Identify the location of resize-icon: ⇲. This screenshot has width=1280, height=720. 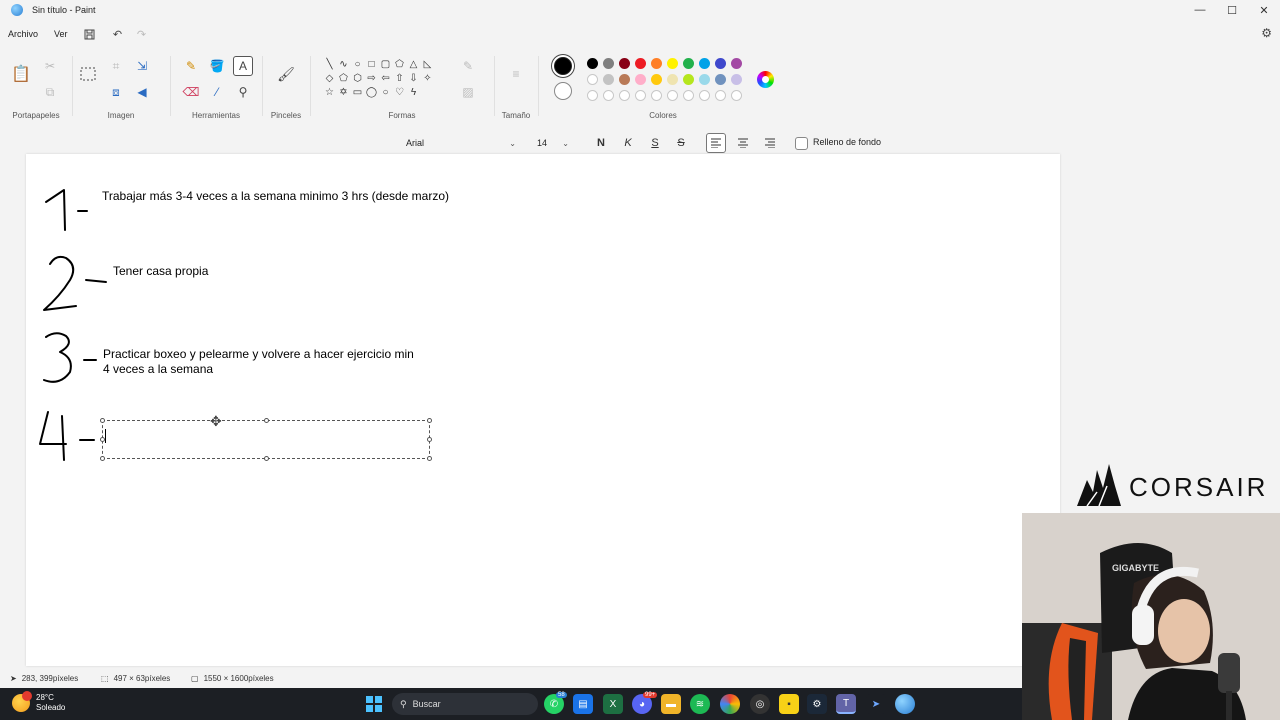
(142, 66).